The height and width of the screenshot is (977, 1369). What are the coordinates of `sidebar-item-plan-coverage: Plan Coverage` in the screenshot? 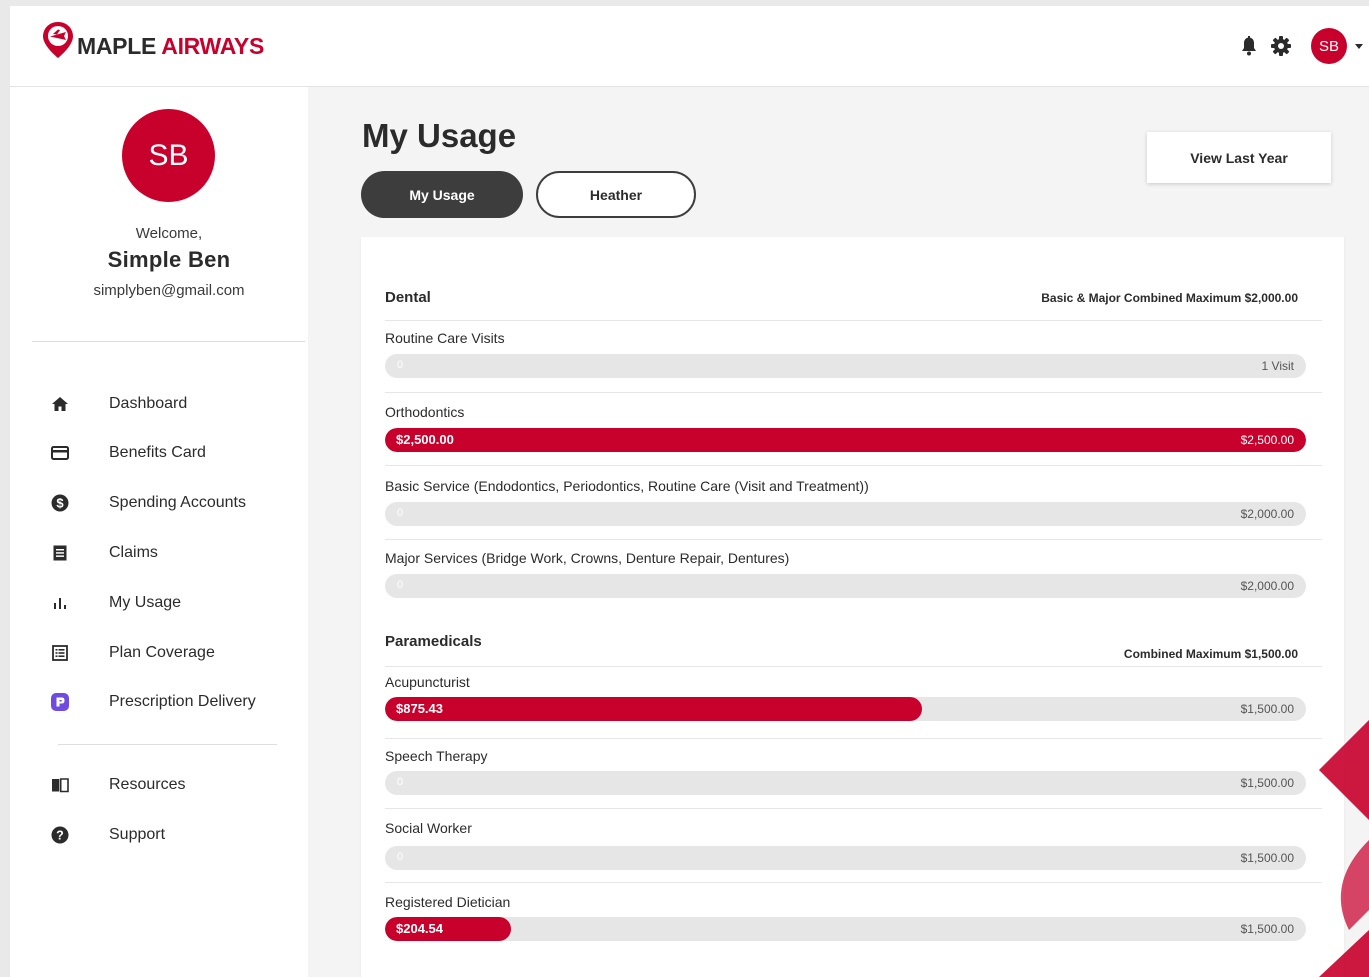 It's located at (132, 653).